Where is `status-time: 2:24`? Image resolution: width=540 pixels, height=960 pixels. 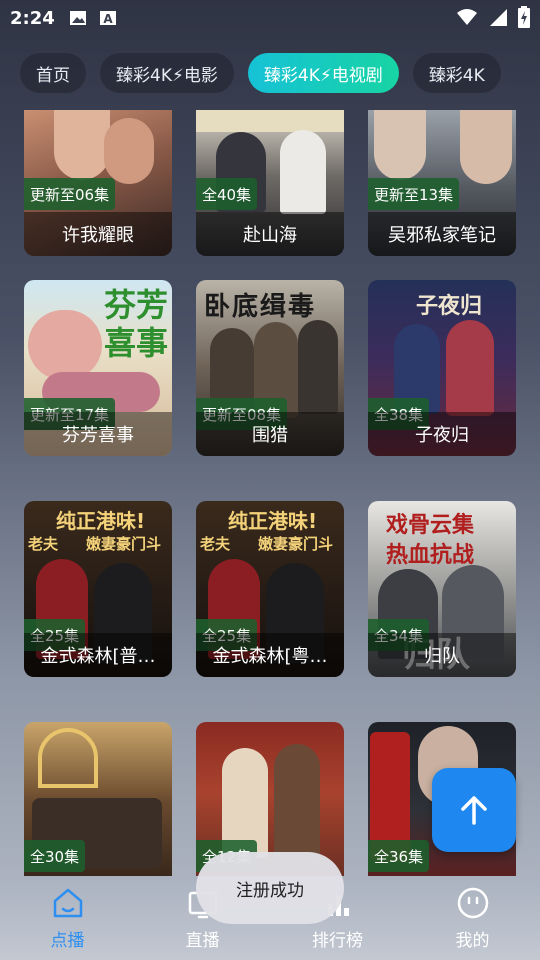 status-time: 2:24 is located at coordinates (32, 18).